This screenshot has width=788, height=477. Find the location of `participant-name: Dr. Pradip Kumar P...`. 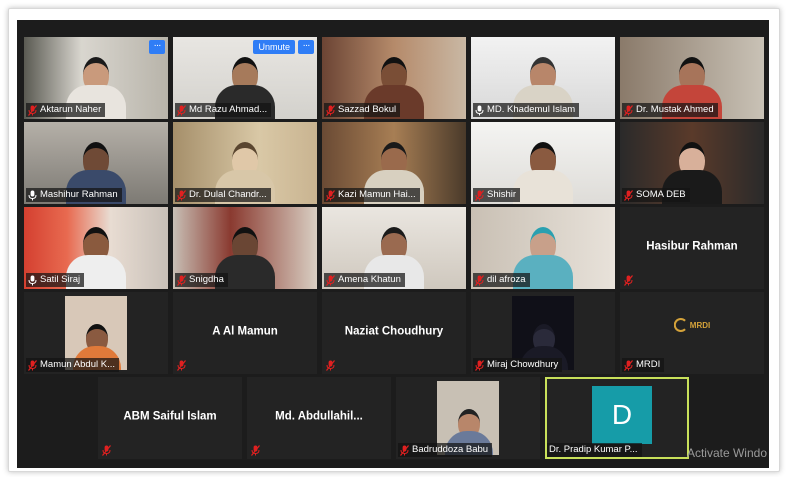

participant-name: Dr. Pradip Kumar P... is located at coordinates (593, 449).